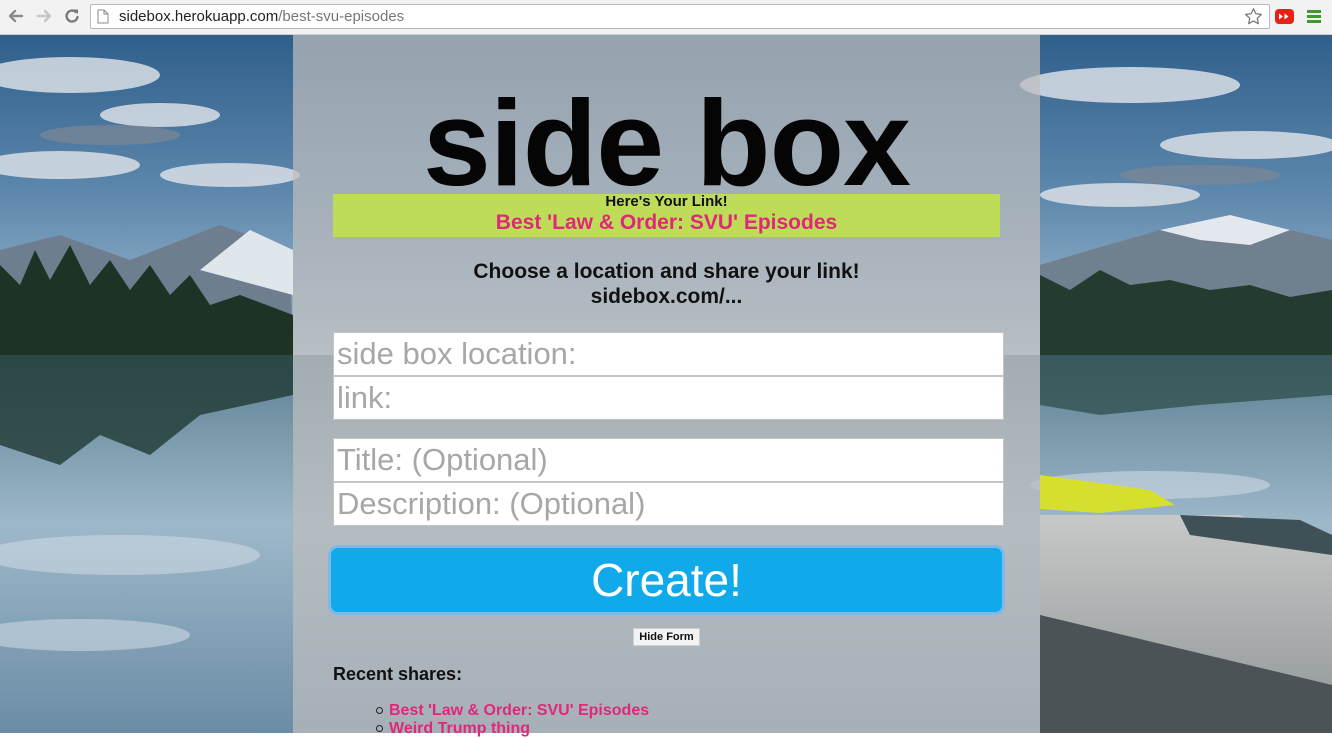 The height and width of the screenshot is (738, 1332). Describe the element at coordinates (1253, 16) in the screenshot. I see `star-icon` at that location.